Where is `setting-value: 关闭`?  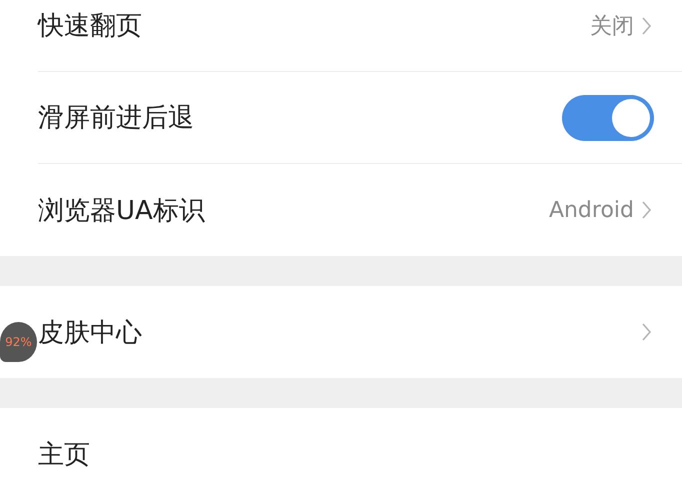 setting-value: 关闭 is located at coordinates (621, 25).